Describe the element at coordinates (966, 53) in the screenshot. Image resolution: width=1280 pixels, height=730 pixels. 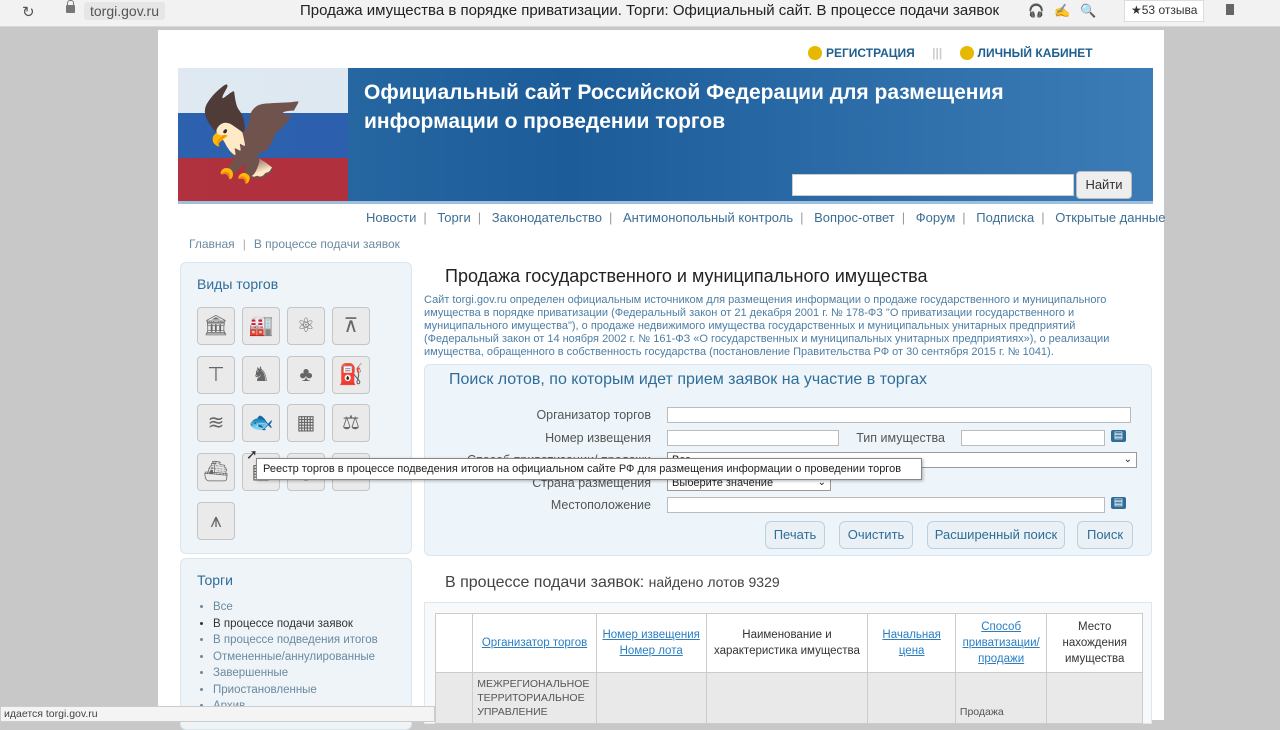
I see `lock-keyhole-icon` at that location.